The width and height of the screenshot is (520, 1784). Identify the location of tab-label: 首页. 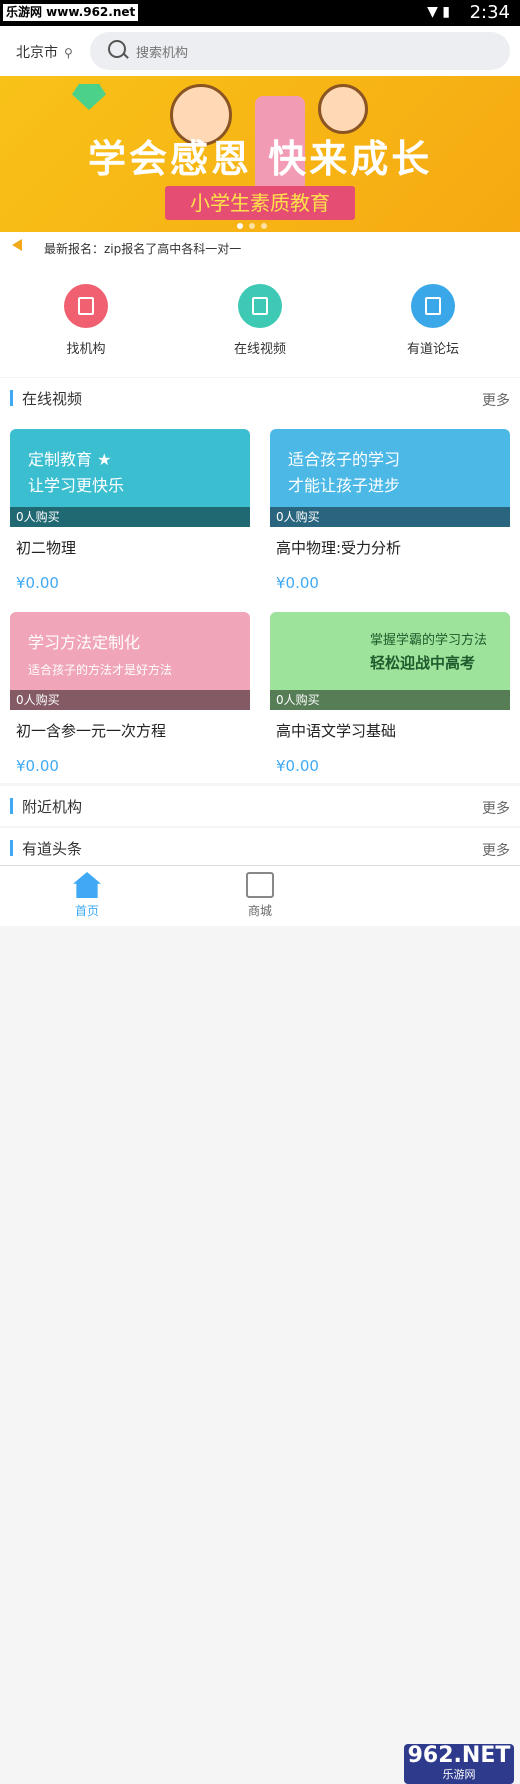
(86, 911).